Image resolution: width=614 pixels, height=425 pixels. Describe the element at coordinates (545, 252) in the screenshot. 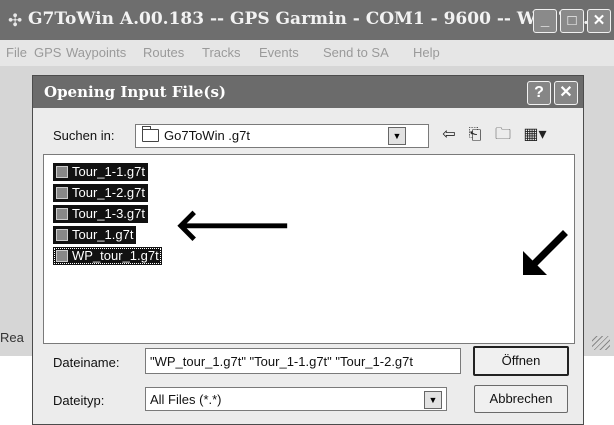

I see `arrow-down-left-icon` at that location.